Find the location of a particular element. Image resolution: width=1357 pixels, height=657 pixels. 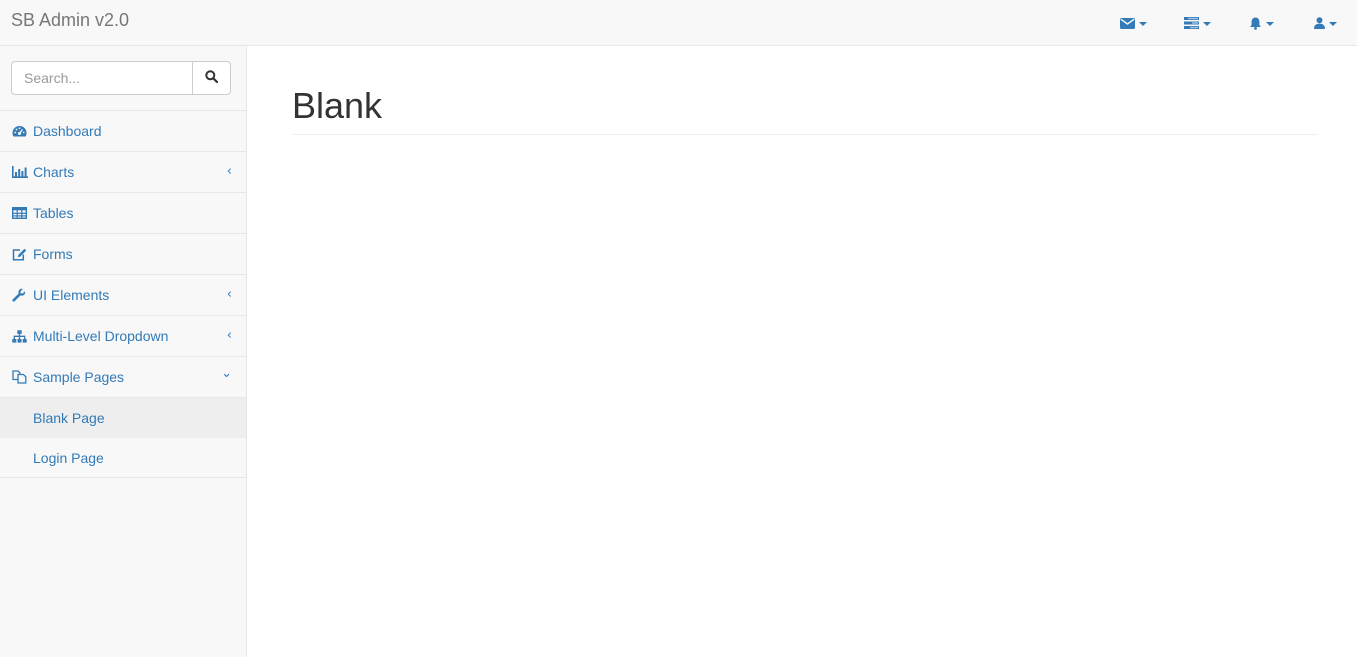

search-input is located at coordinates (102, 78).